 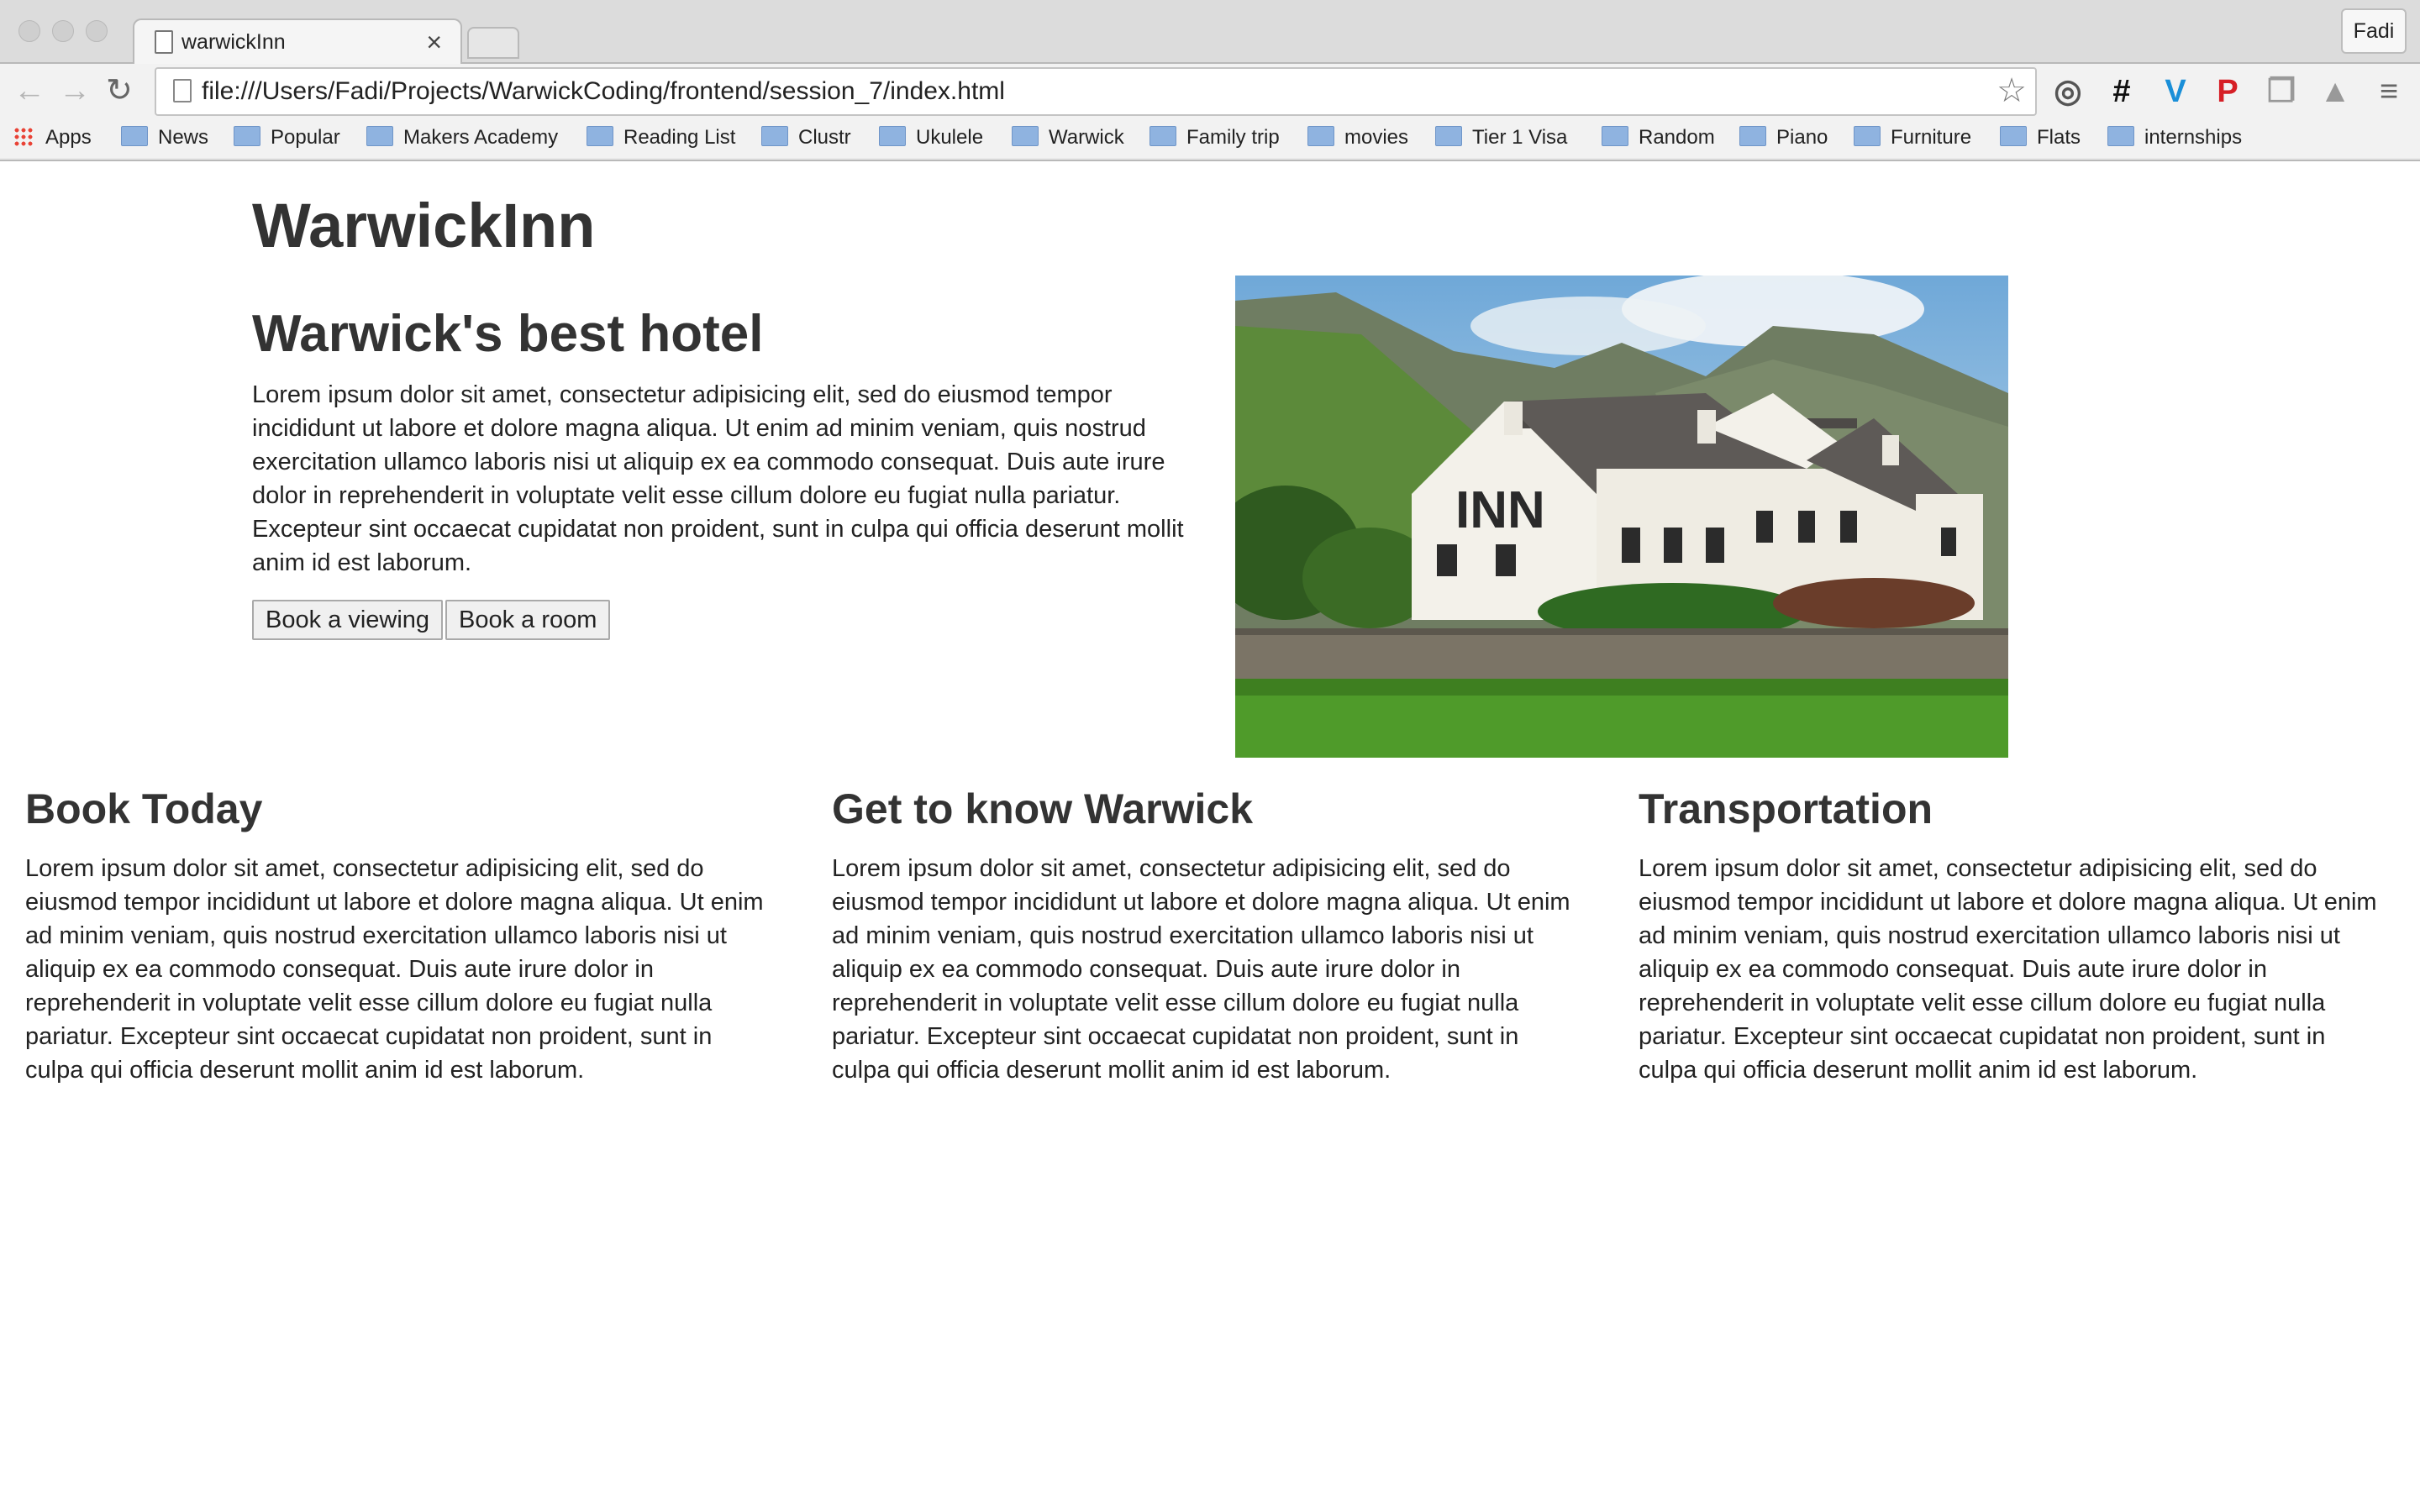 I want to click on copy-icon: ❐, so click(x=2281, y=91).